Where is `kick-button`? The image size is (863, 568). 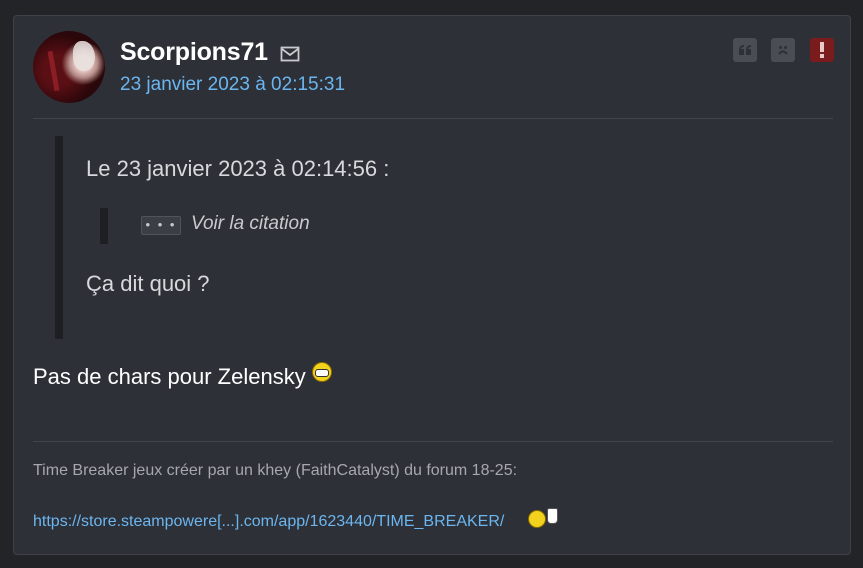
kick-button is located at coordinates (783, 50).